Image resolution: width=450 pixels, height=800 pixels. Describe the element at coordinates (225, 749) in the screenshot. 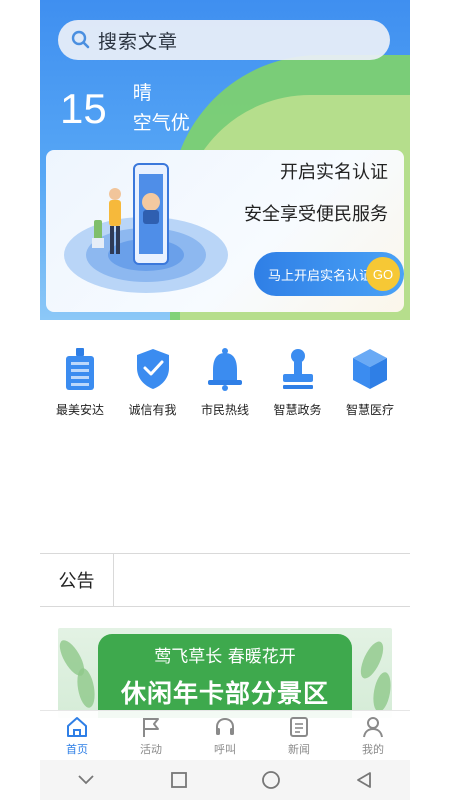

I see `tab-label: 呼叫` at that location.